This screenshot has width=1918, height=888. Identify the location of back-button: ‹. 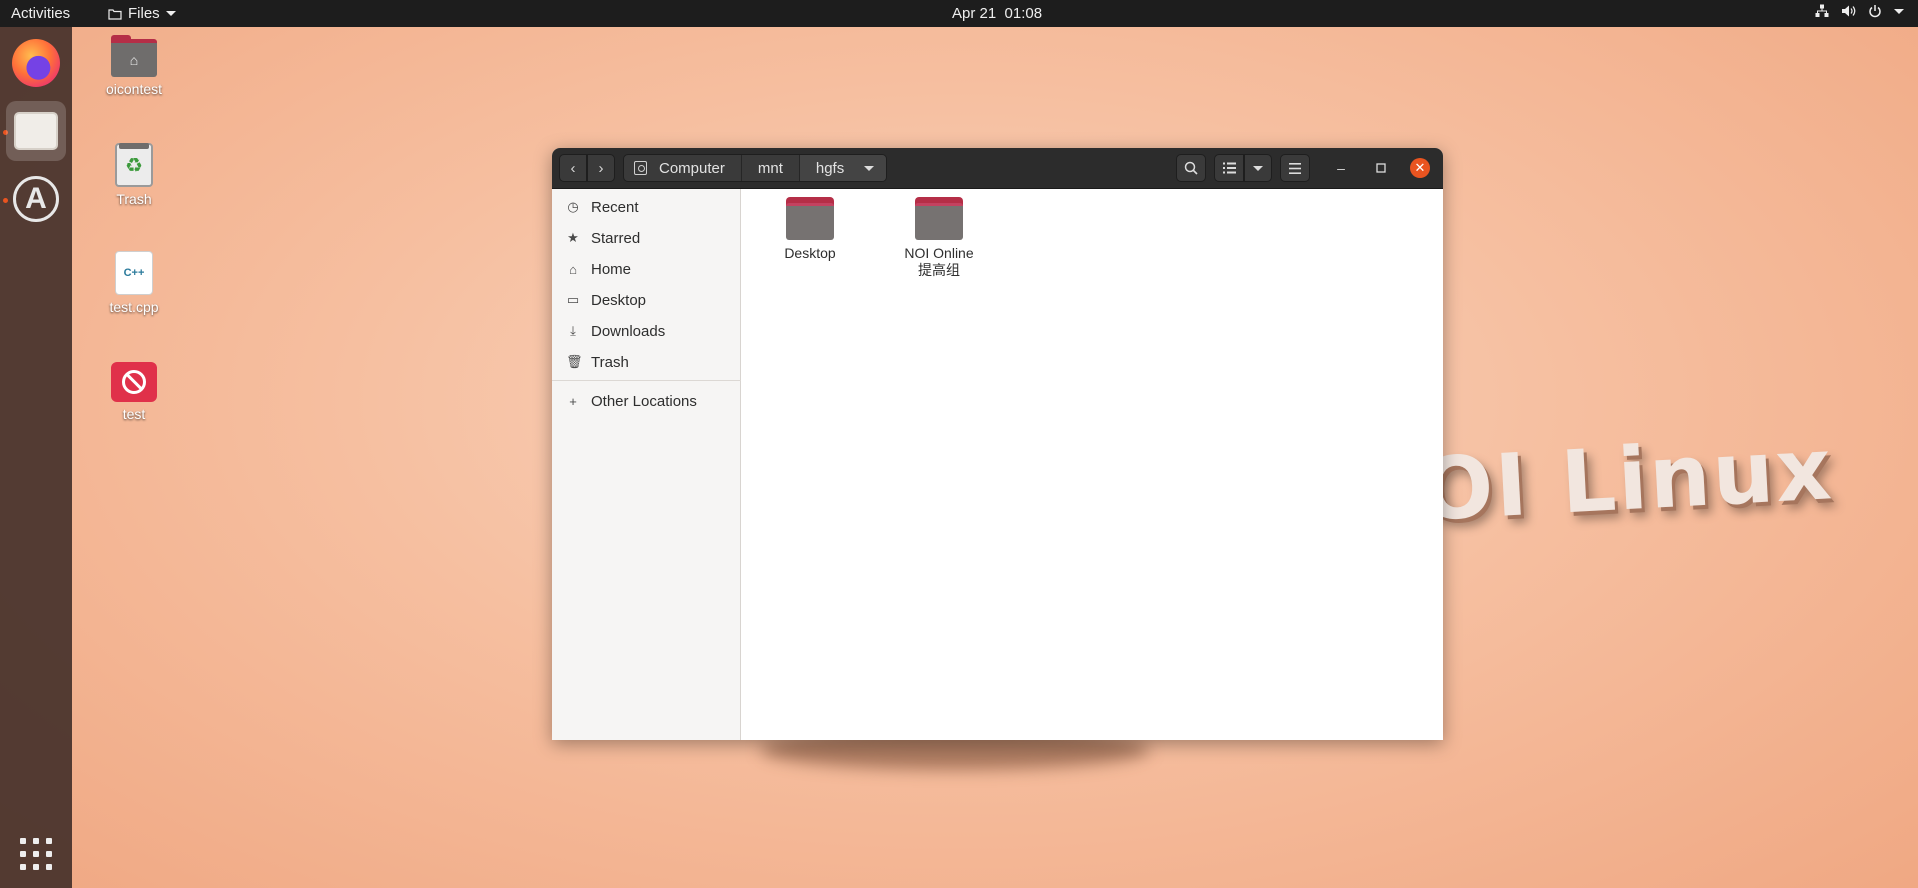
(573, 168).